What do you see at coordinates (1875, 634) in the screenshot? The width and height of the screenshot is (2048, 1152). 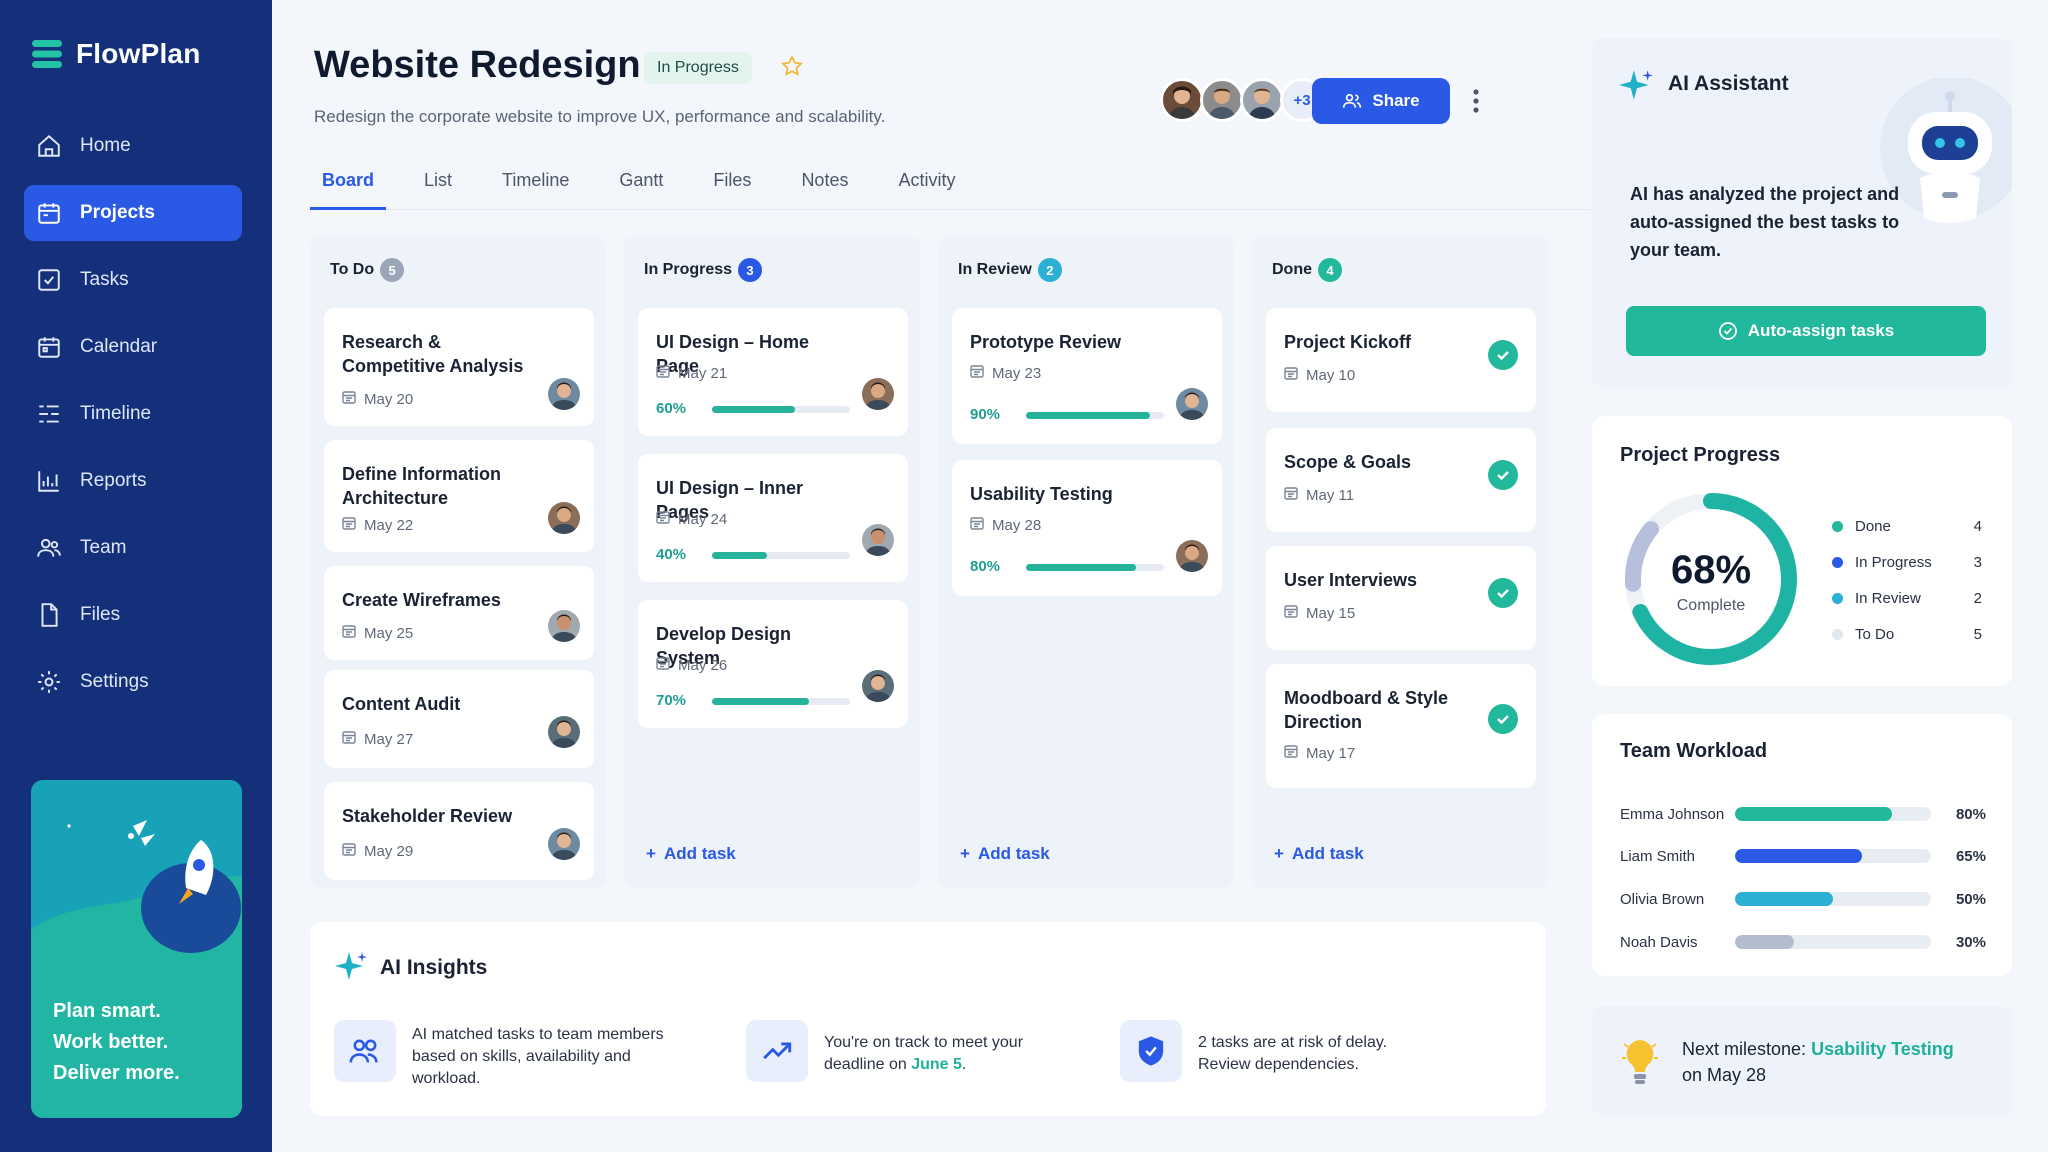 I see `legend-label: To Do` at bounding box center [1875, 634].